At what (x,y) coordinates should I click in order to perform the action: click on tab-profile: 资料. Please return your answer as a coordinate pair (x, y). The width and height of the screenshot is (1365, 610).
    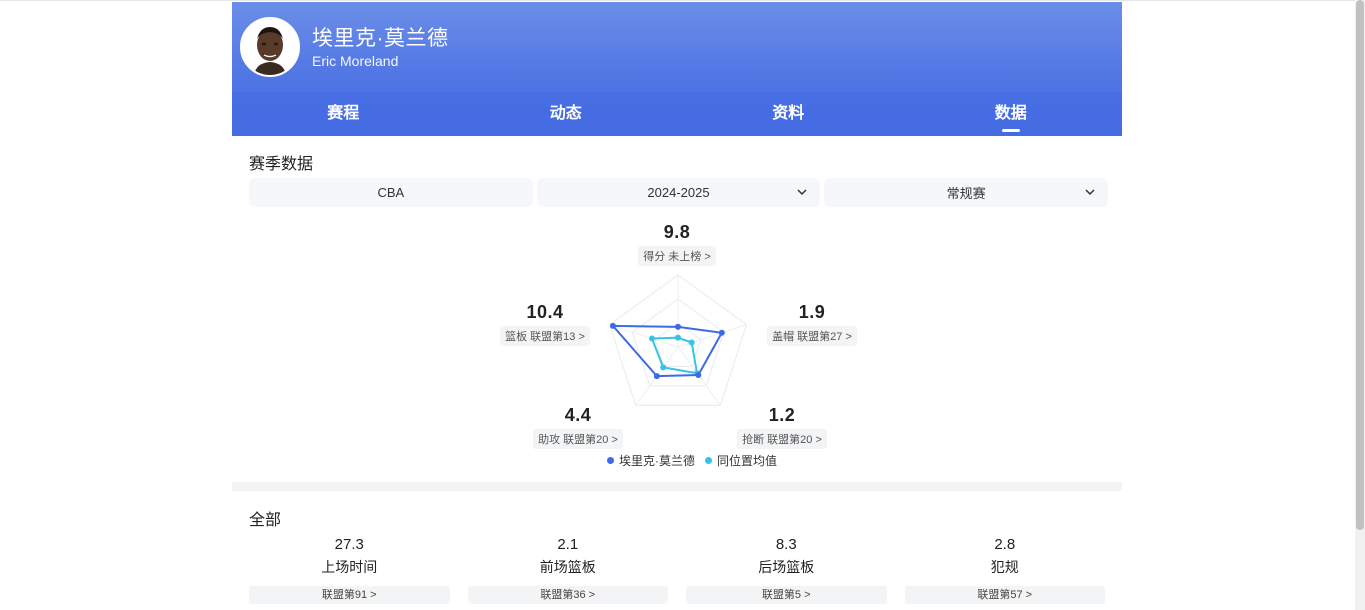
    Looking at the image, I should click on (788, 114).